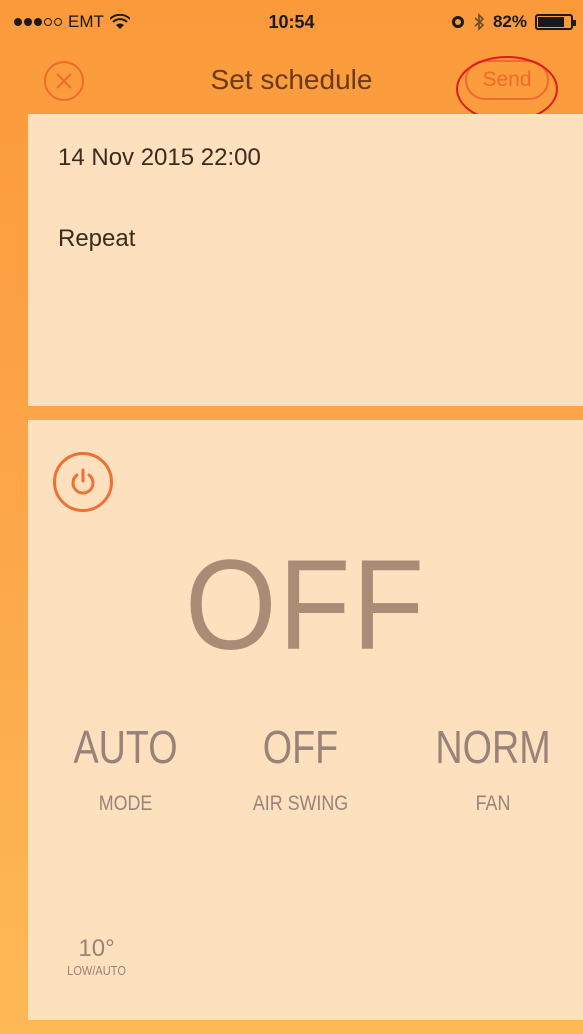 The height and width of the screenshot is (1034, 583). Describe the element at coordinates (457, 22) in the screenshot. I see `alarm-icon` at that location.